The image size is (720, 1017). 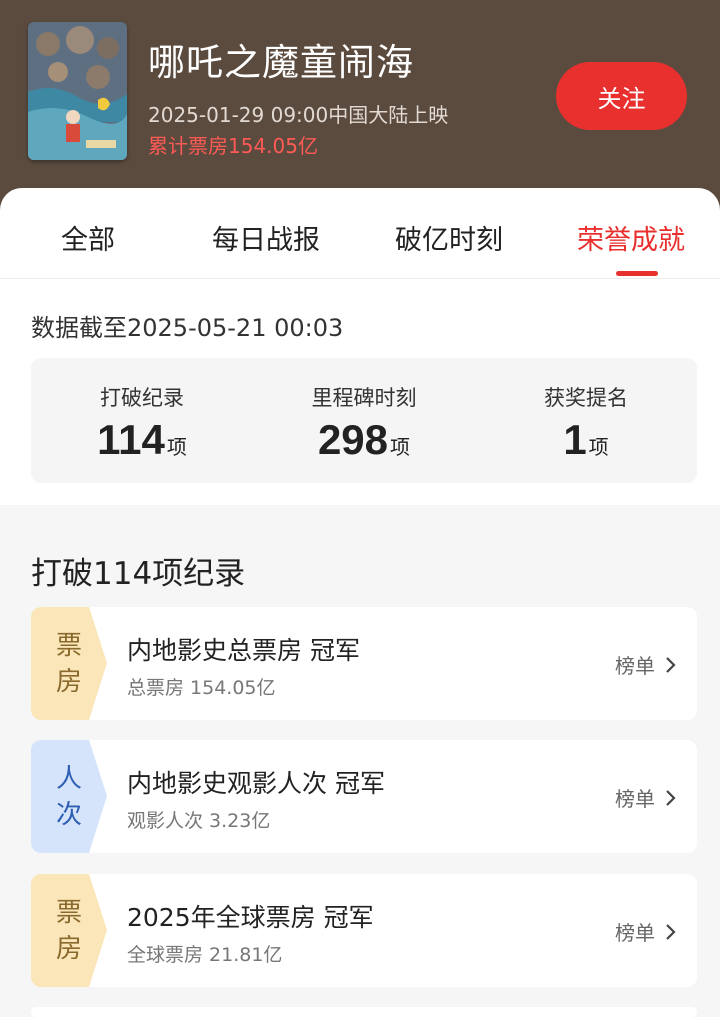 I want to click on record-item: 票 房 2025年全球票房 冠军 全球票房 21.81亿 榜单, so click(x=364, y=930).